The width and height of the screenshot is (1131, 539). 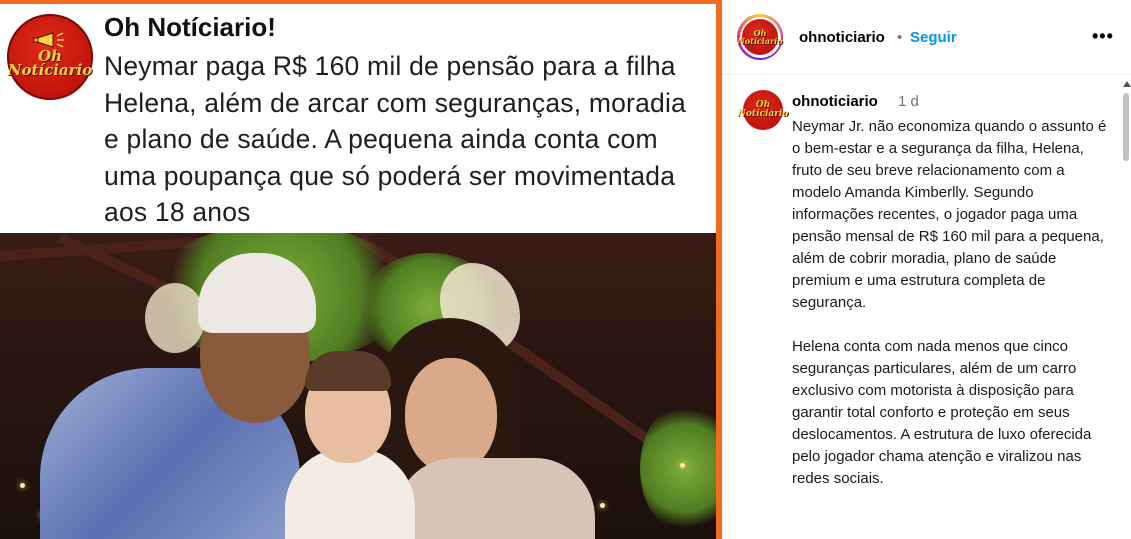 What do you see at coordinates (908, 101) in the screenshot?
I see `caption-timestamp: 1 d` at bounding box center [908, 101].